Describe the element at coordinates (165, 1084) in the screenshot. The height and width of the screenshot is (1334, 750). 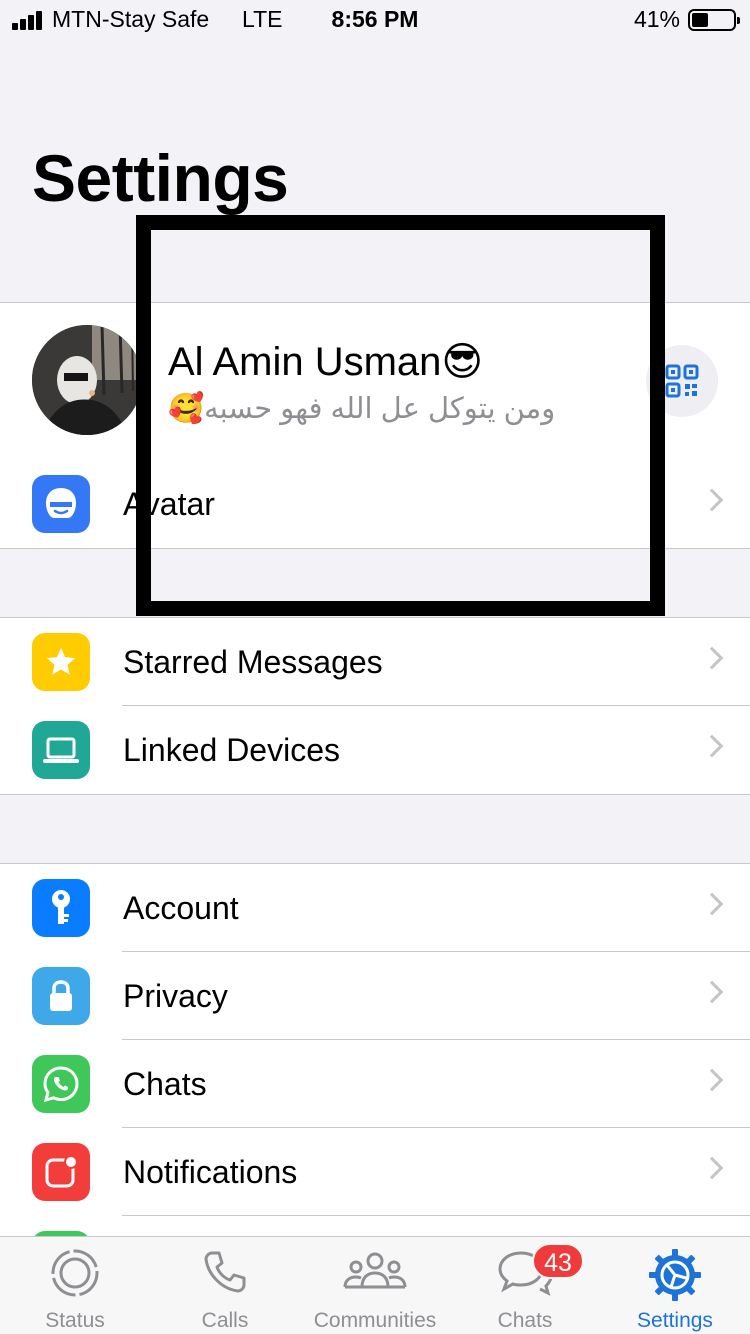
I see `settings-row-label: Chats` at that location.